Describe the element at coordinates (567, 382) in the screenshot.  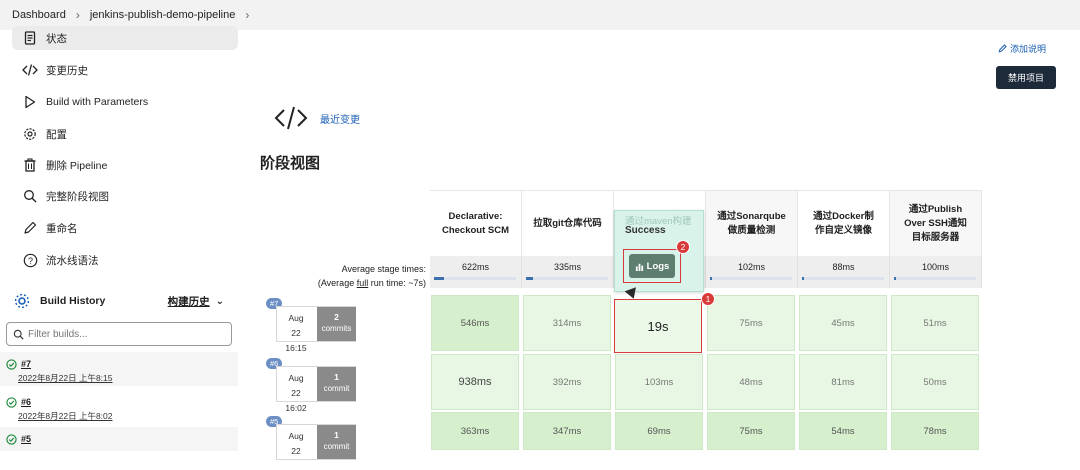
I see `stage-cell: 392ms` at that location.